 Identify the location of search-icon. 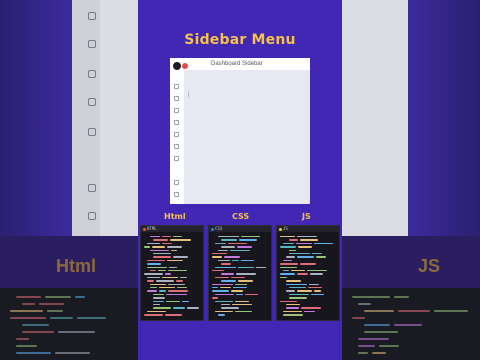
(176, 98).